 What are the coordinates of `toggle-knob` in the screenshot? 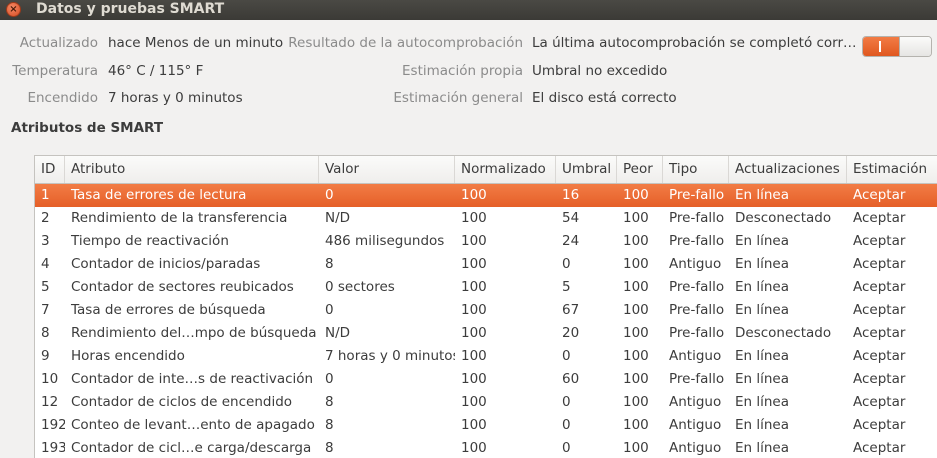 It's located at (915, 46).